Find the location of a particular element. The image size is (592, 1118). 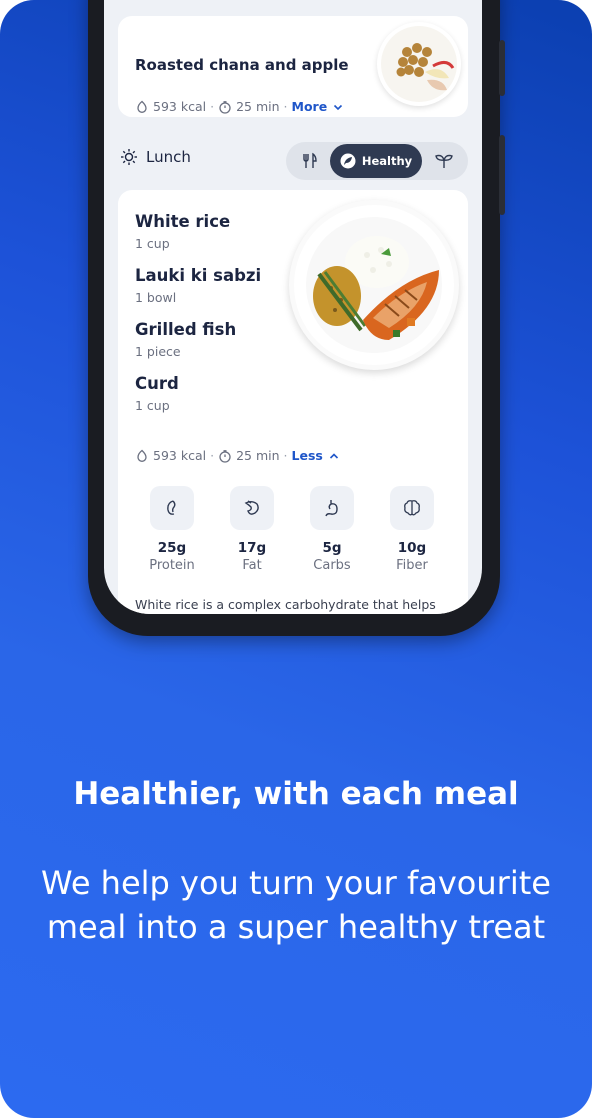

nutrient-fat: 17g Fat is located at coordinates (252, 529).